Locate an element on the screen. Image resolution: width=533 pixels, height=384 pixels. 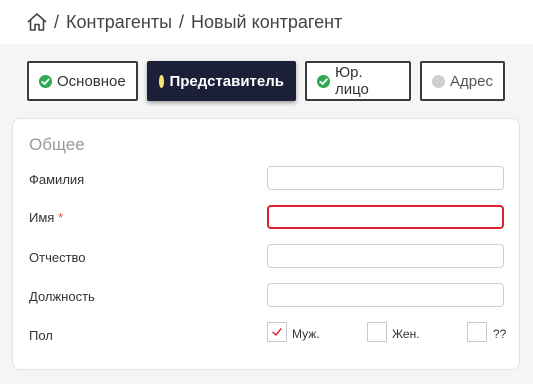
tab-label: Основное is located at coordinates (91, 81).